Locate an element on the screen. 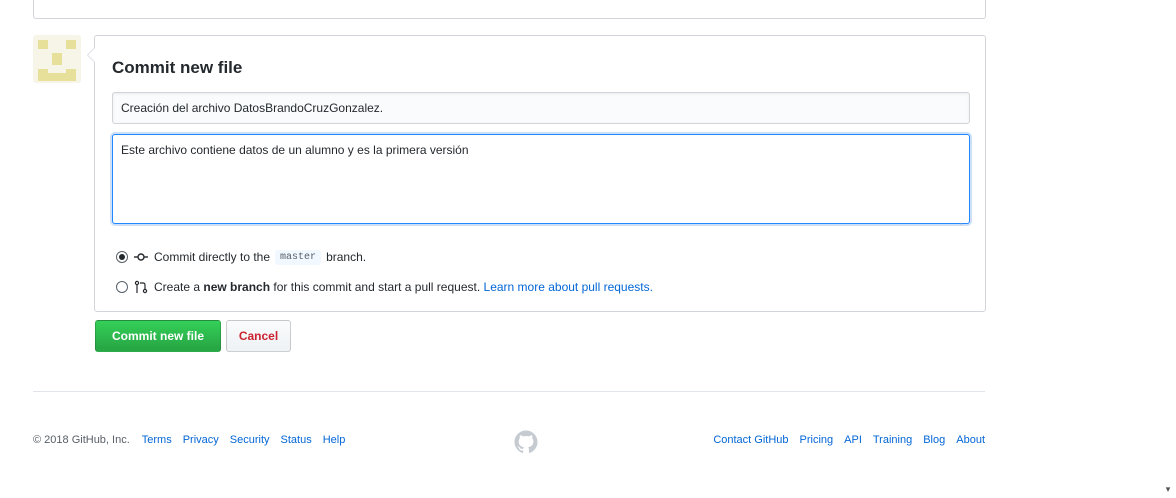  commit-form-title: Commit new file is located at coordinates (177, 67).